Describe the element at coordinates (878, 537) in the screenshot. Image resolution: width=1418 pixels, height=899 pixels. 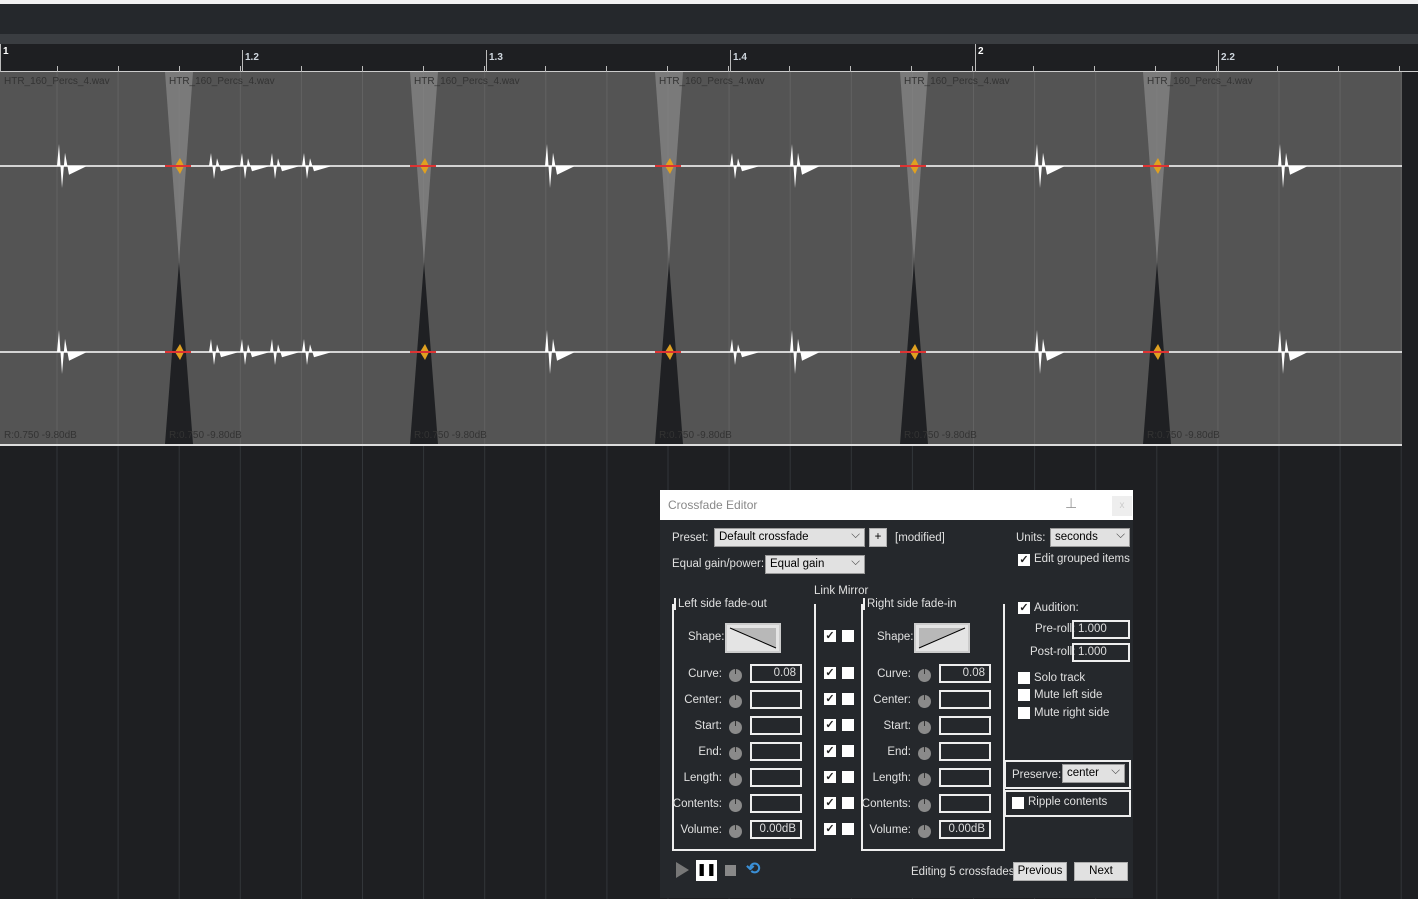
I see `add-preset-button: +` at that location.